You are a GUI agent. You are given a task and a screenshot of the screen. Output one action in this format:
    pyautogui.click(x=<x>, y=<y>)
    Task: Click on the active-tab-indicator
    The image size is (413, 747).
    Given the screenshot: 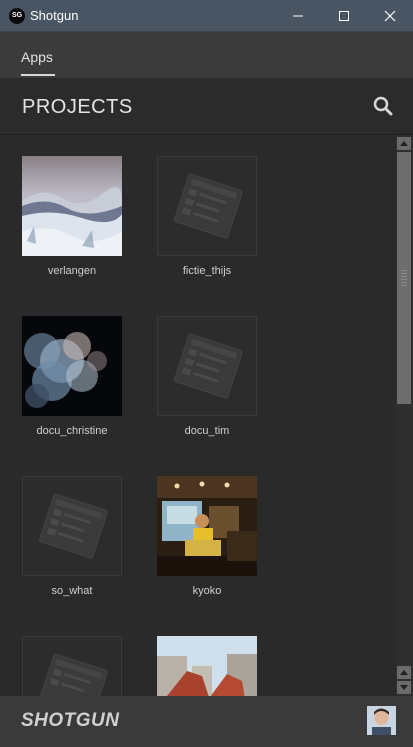 What is the action you would take?
    pyautogui.click(x=38, y=75)
    